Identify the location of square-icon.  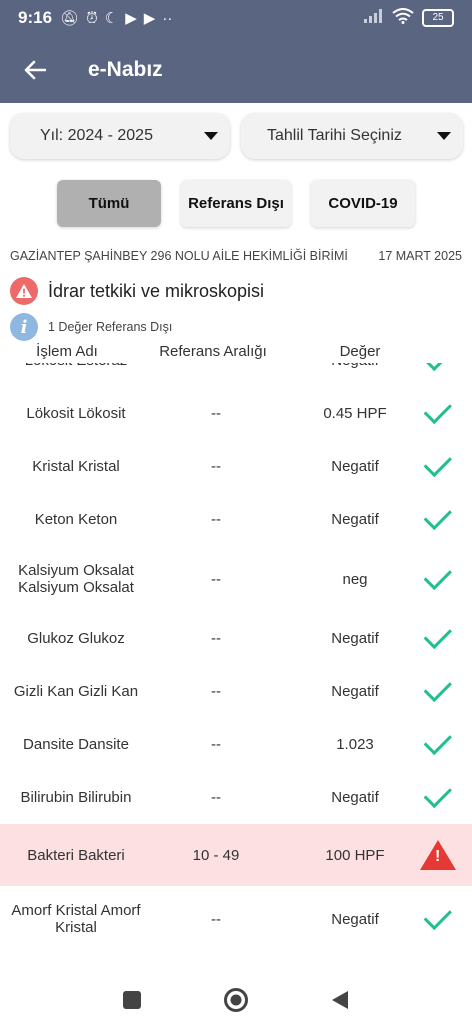
(132, 1000).